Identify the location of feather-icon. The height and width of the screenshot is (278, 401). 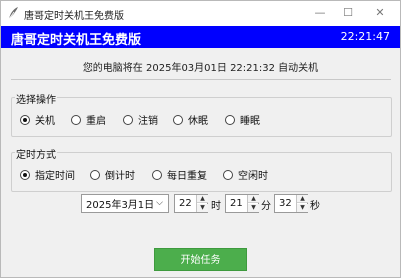
(13, 13).